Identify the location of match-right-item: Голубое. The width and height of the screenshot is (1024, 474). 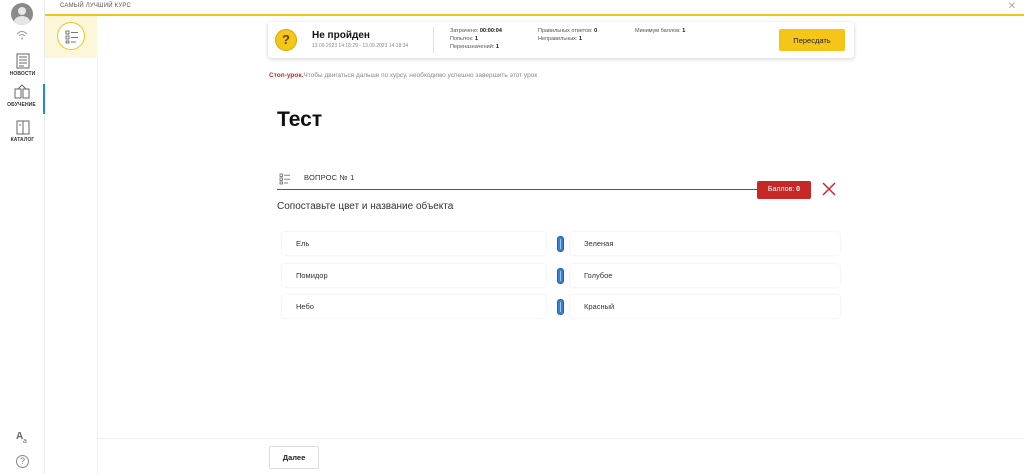
(705, 275).